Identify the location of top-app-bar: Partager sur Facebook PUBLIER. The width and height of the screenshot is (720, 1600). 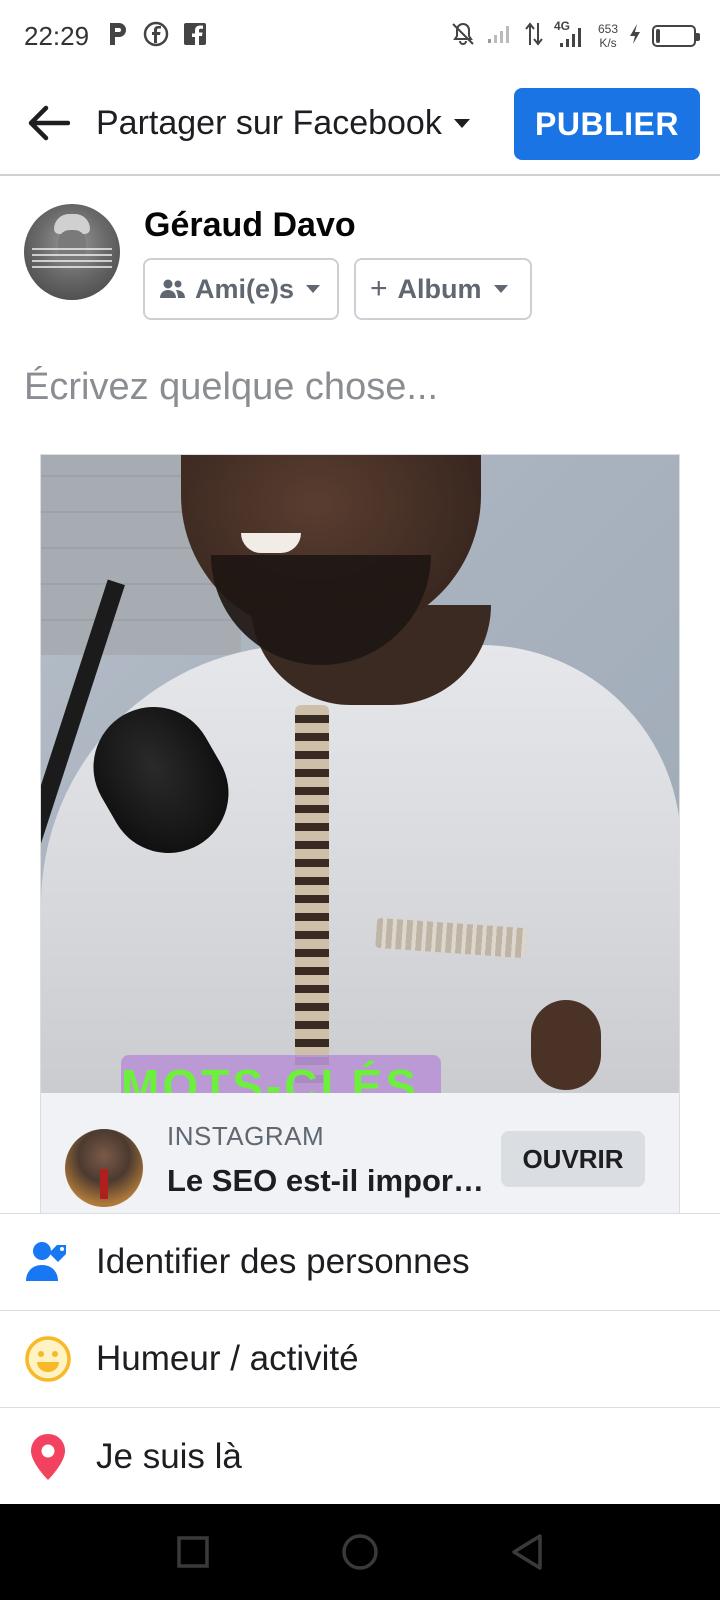
(360, 124).